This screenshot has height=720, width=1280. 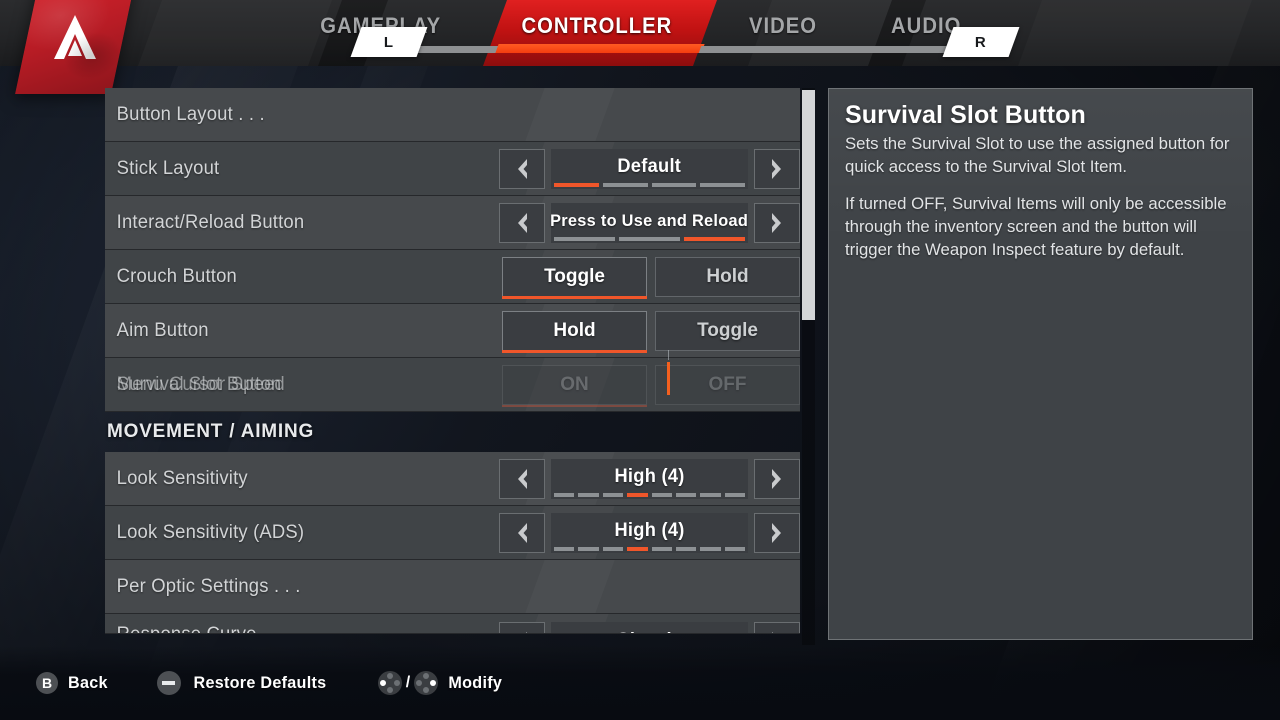 I want to click on prompt-back-label: Back, so click(x=88, y=682).